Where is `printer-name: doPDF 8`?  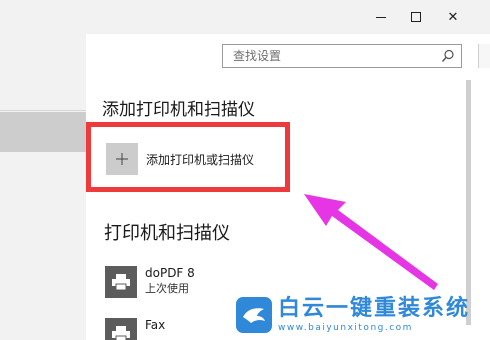 printer-name: doPDF 8 is located at coordinates (170, 273).